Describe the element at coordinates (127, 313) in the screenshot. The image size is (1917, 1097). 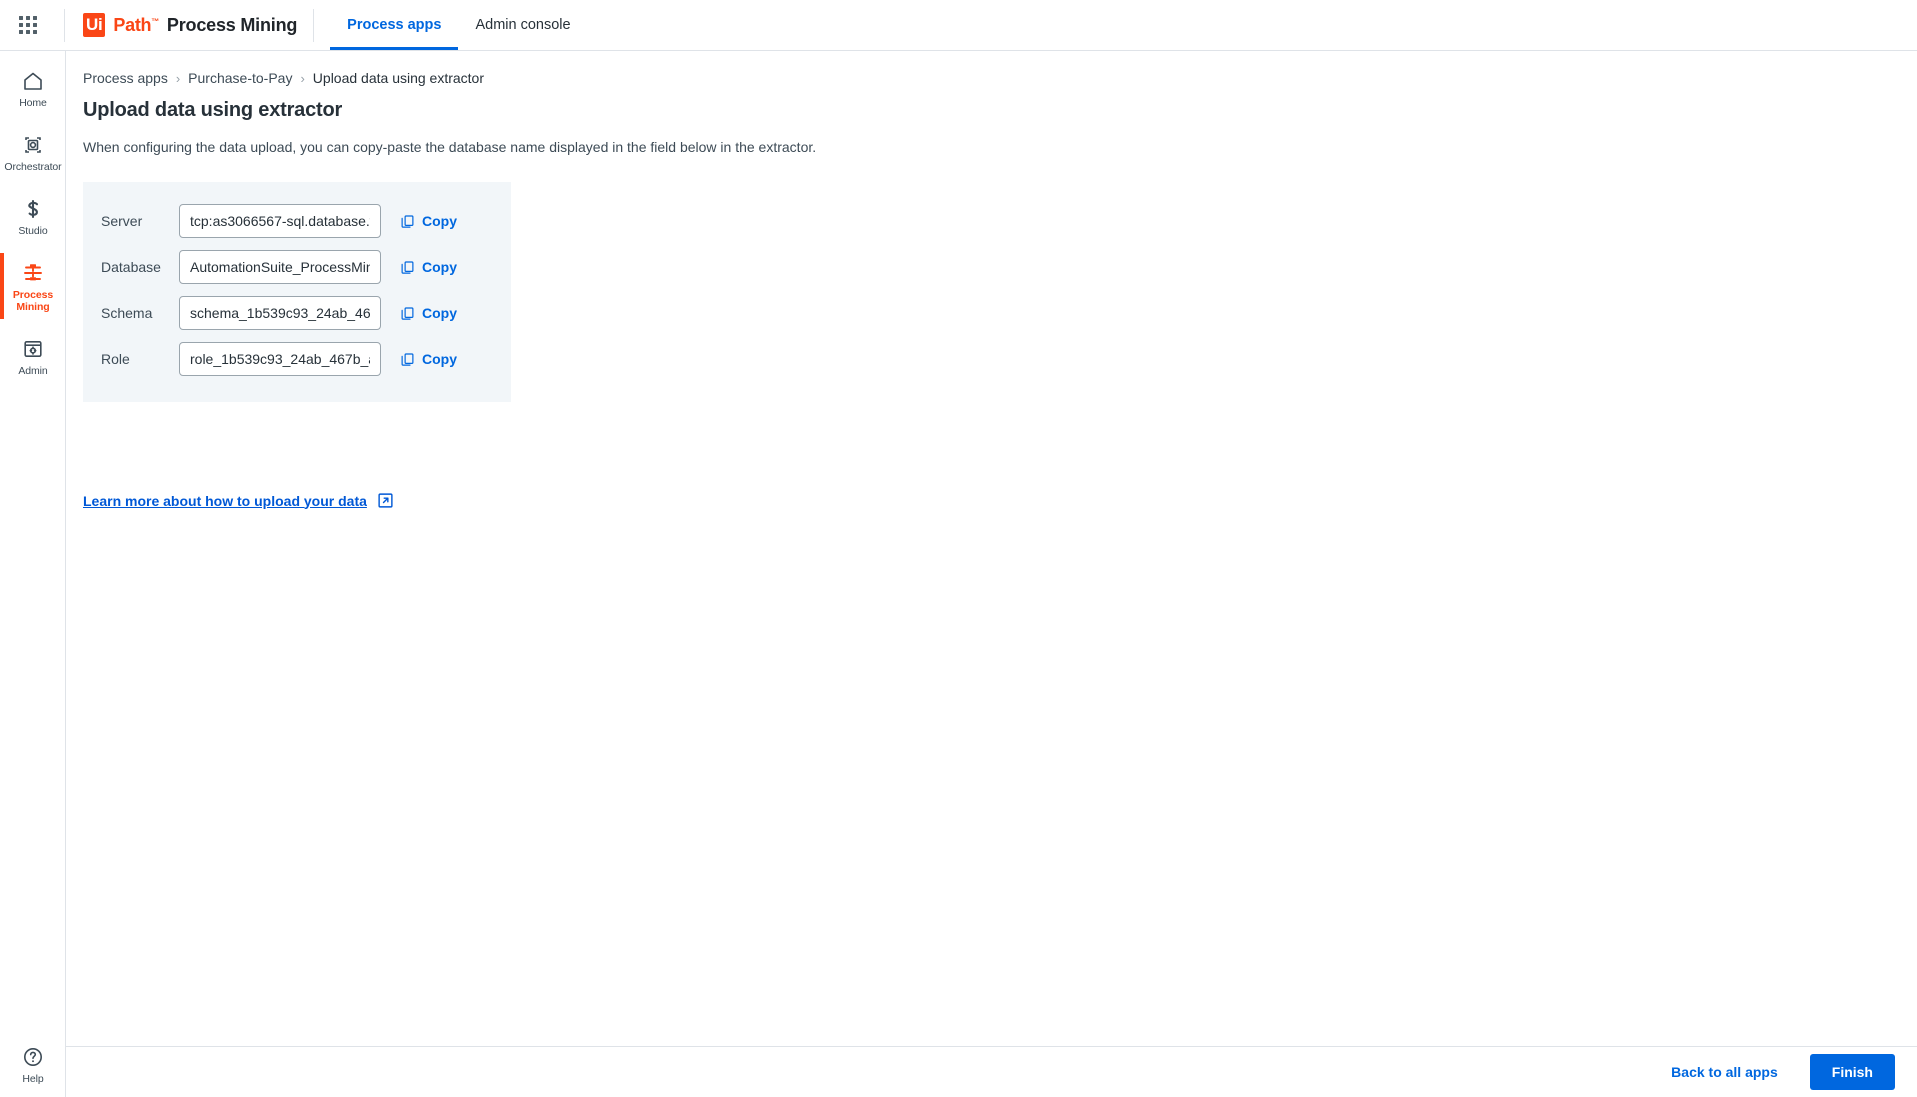
I see `field-label: Schema` at that location.